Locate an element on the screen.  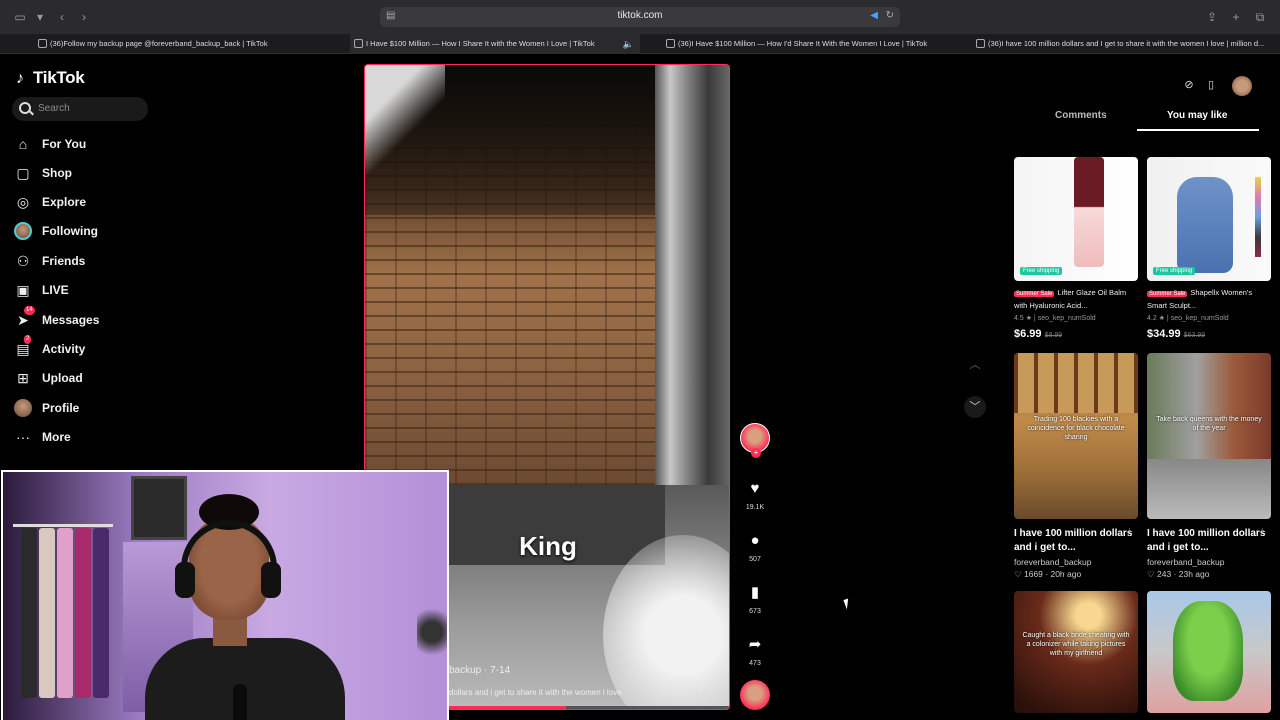
sidebar-item-label: LIVE is located at coordinates (55, 290).